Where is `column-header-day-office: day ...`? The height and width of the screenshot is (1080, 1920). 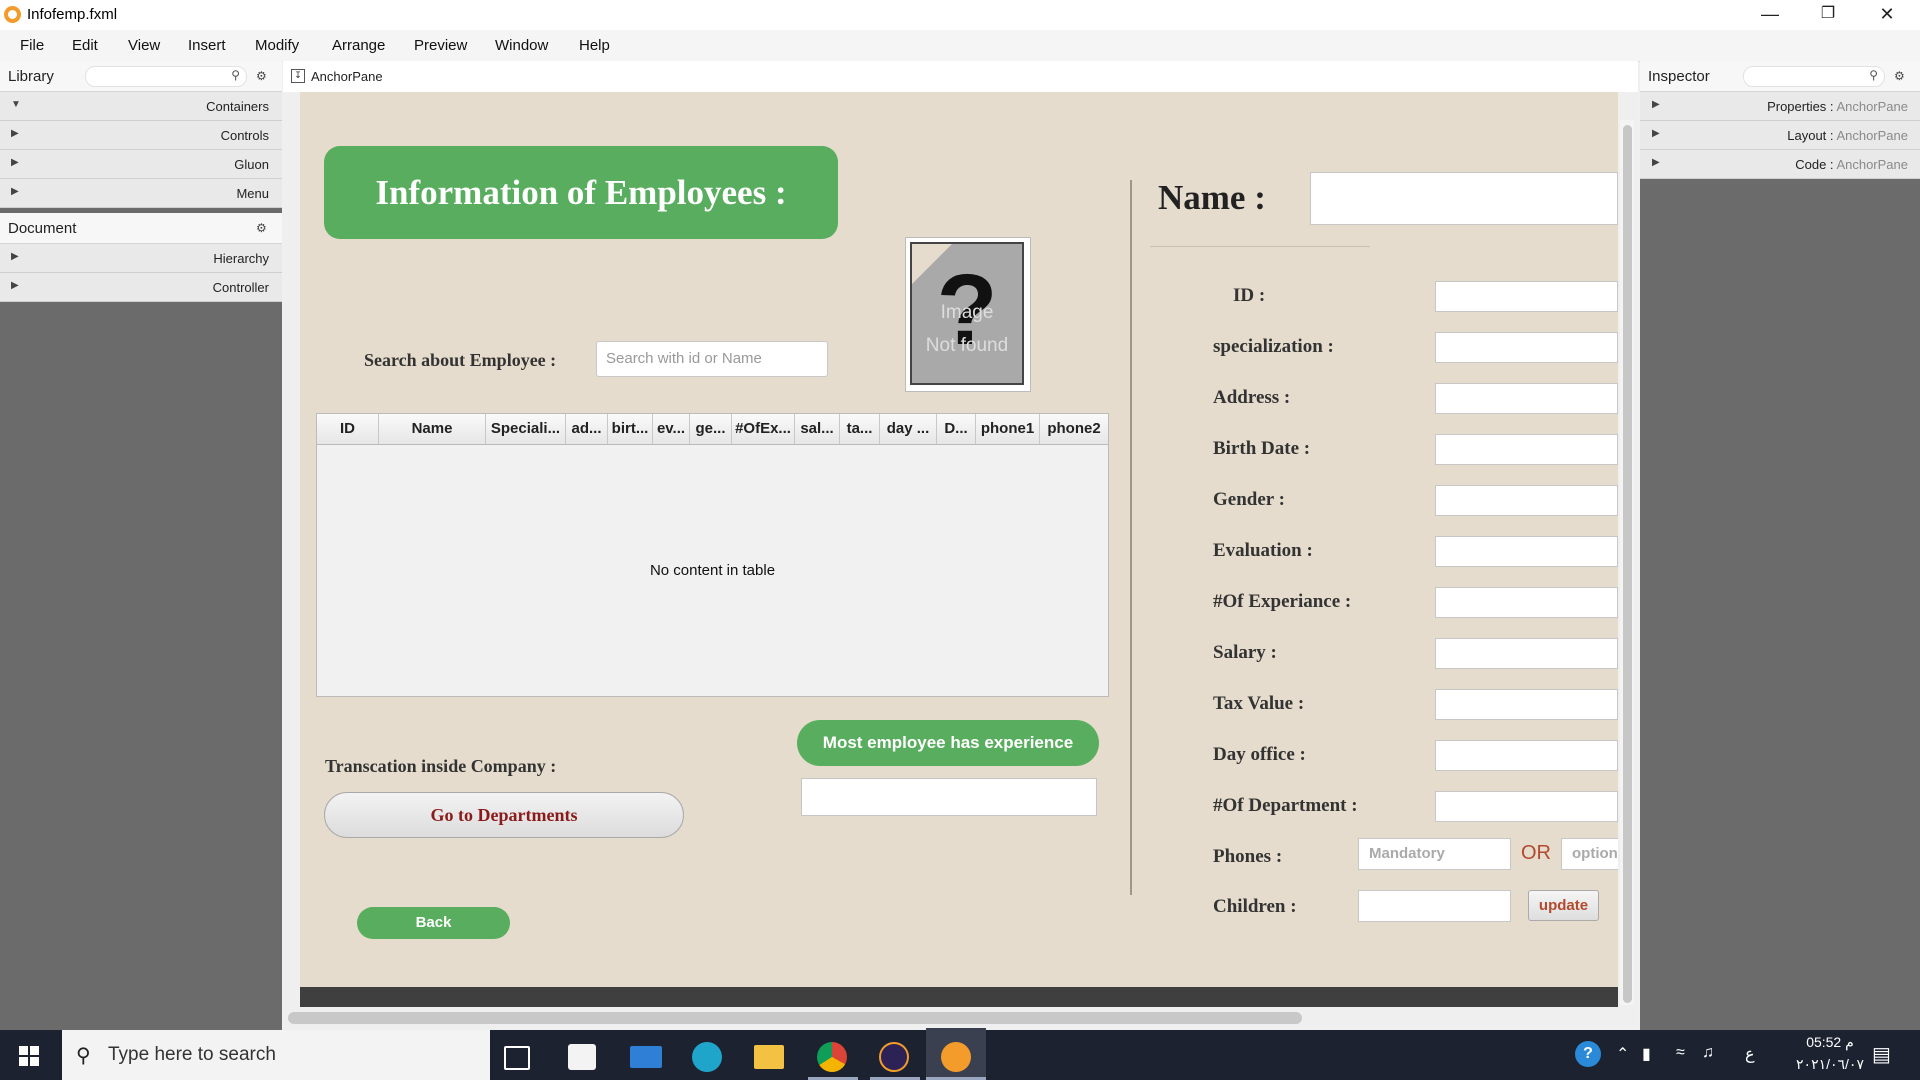
column-header-day-office: day ... is located at coordinates (908, 429).